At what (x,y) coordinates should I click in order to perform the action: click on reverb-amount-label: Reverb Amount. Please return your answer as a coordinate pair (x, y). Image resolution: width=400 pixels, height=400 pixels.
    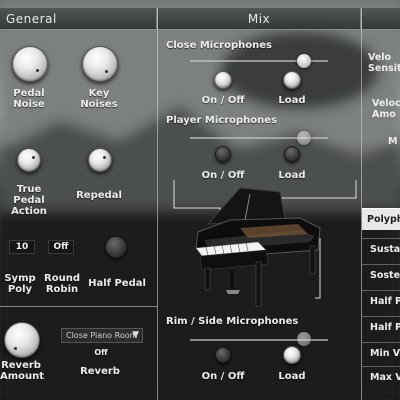
    Looking at the image, I should click on (22, 371).